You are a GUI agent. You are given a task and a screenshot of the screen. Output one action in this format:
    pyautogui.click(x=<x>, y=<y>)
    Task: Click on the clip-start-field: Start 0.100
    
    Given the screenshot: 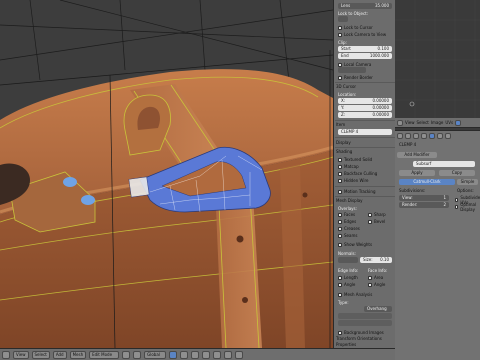 What is the action you would take?
    pyautogui.click(x=365, y=49)
    